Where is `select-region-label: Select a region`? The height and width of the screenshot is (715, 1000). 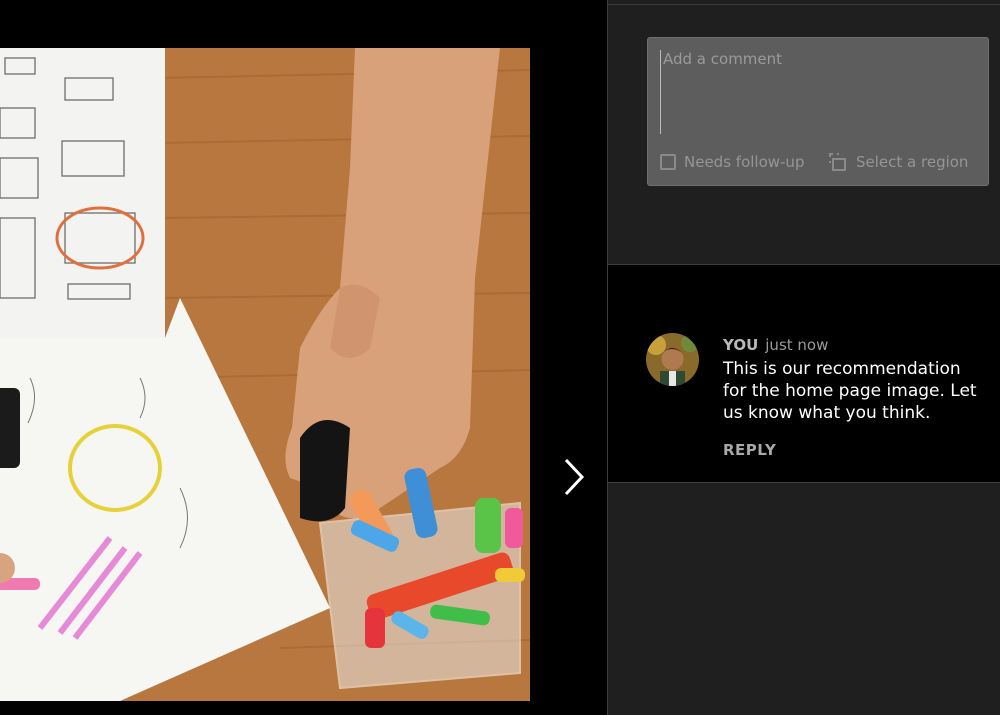 select-region-label: Select a region is located at coordinates (912, 162).